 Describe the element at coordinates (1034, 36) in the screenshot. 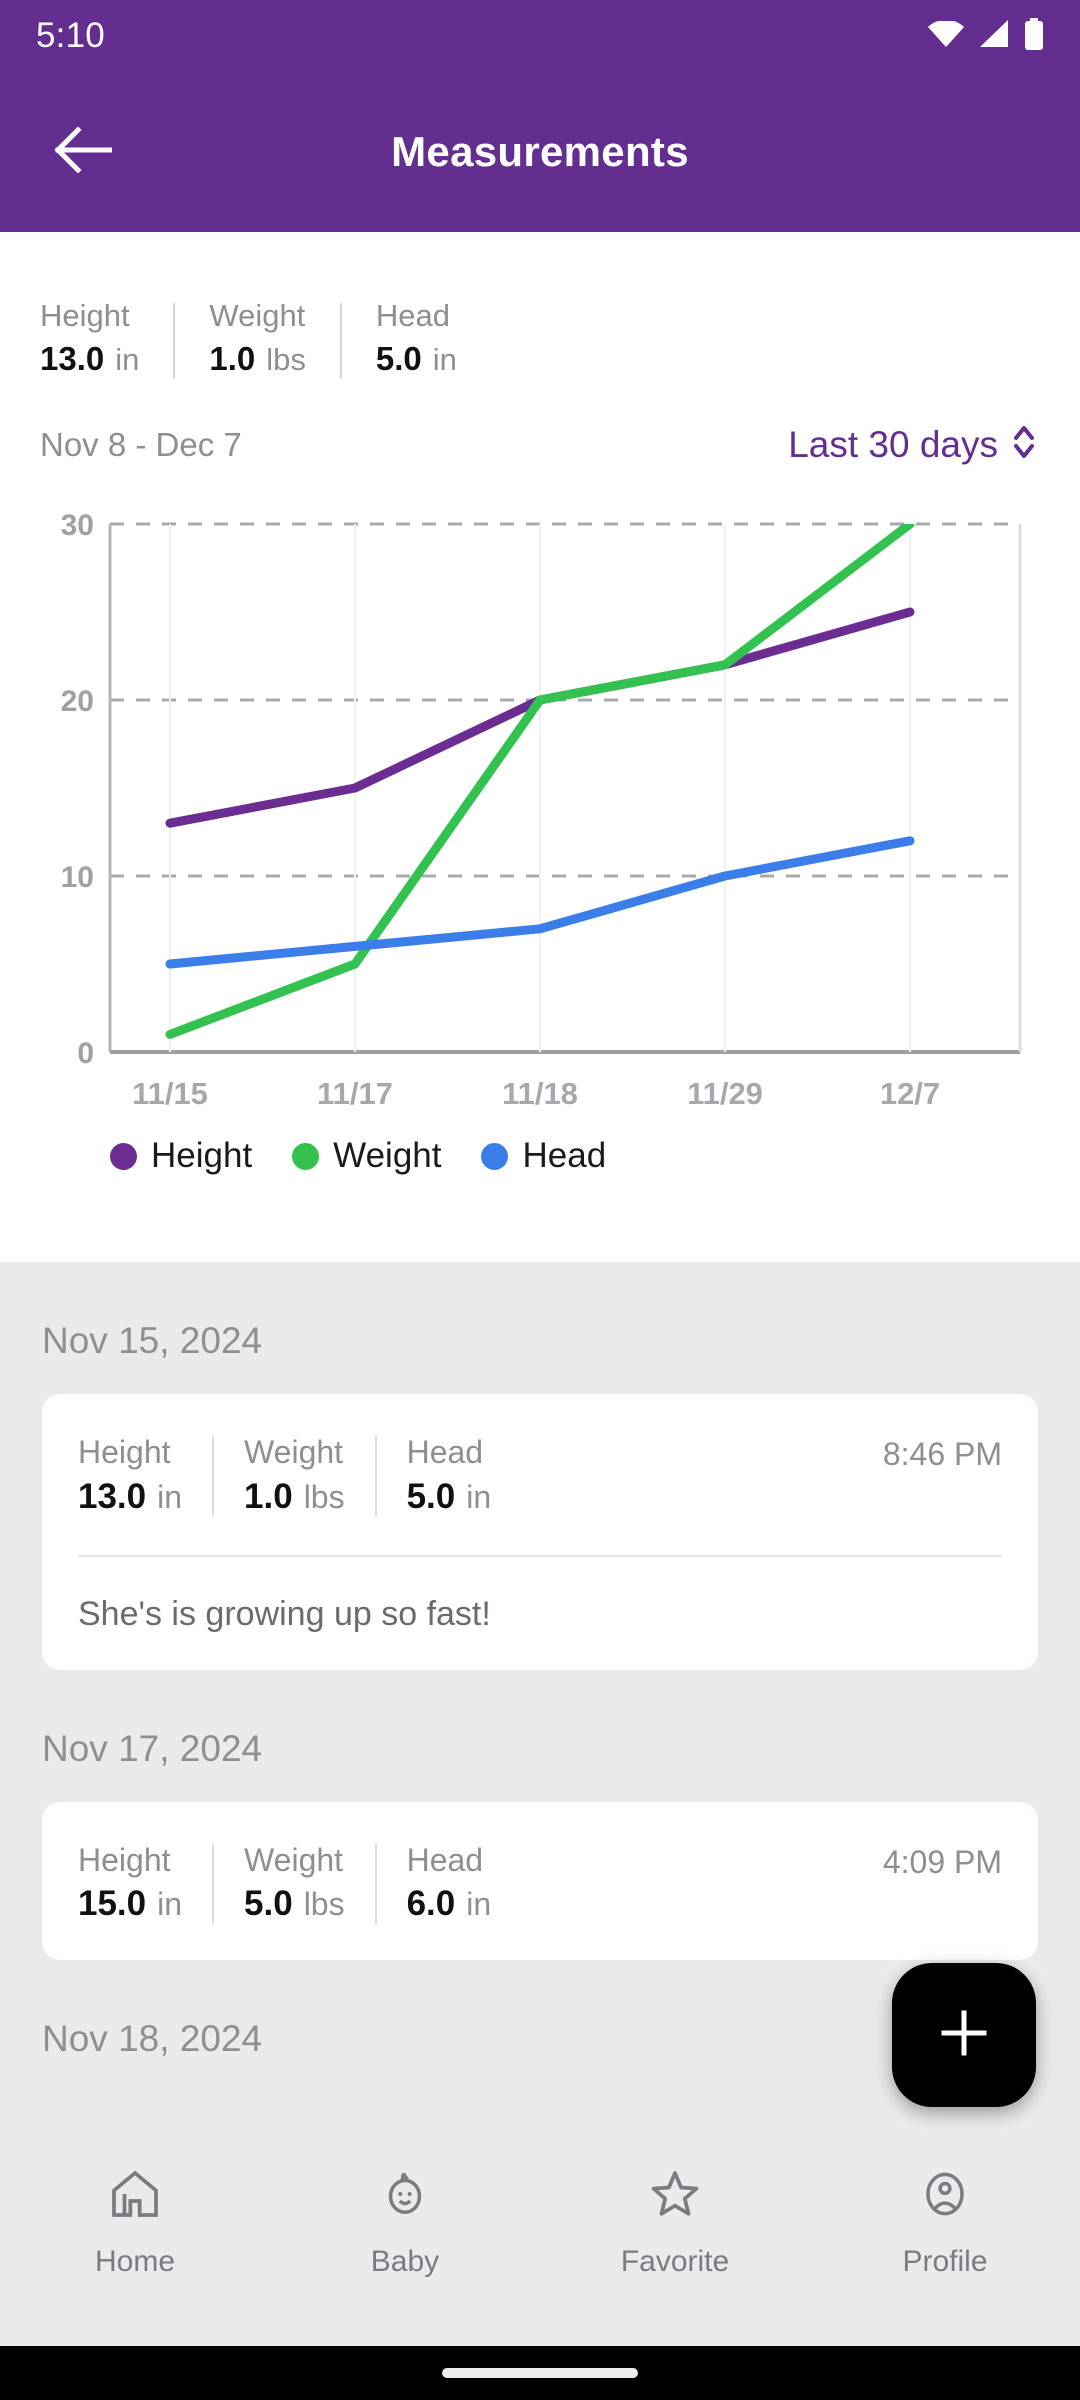

I see `battery-icon` at that location.